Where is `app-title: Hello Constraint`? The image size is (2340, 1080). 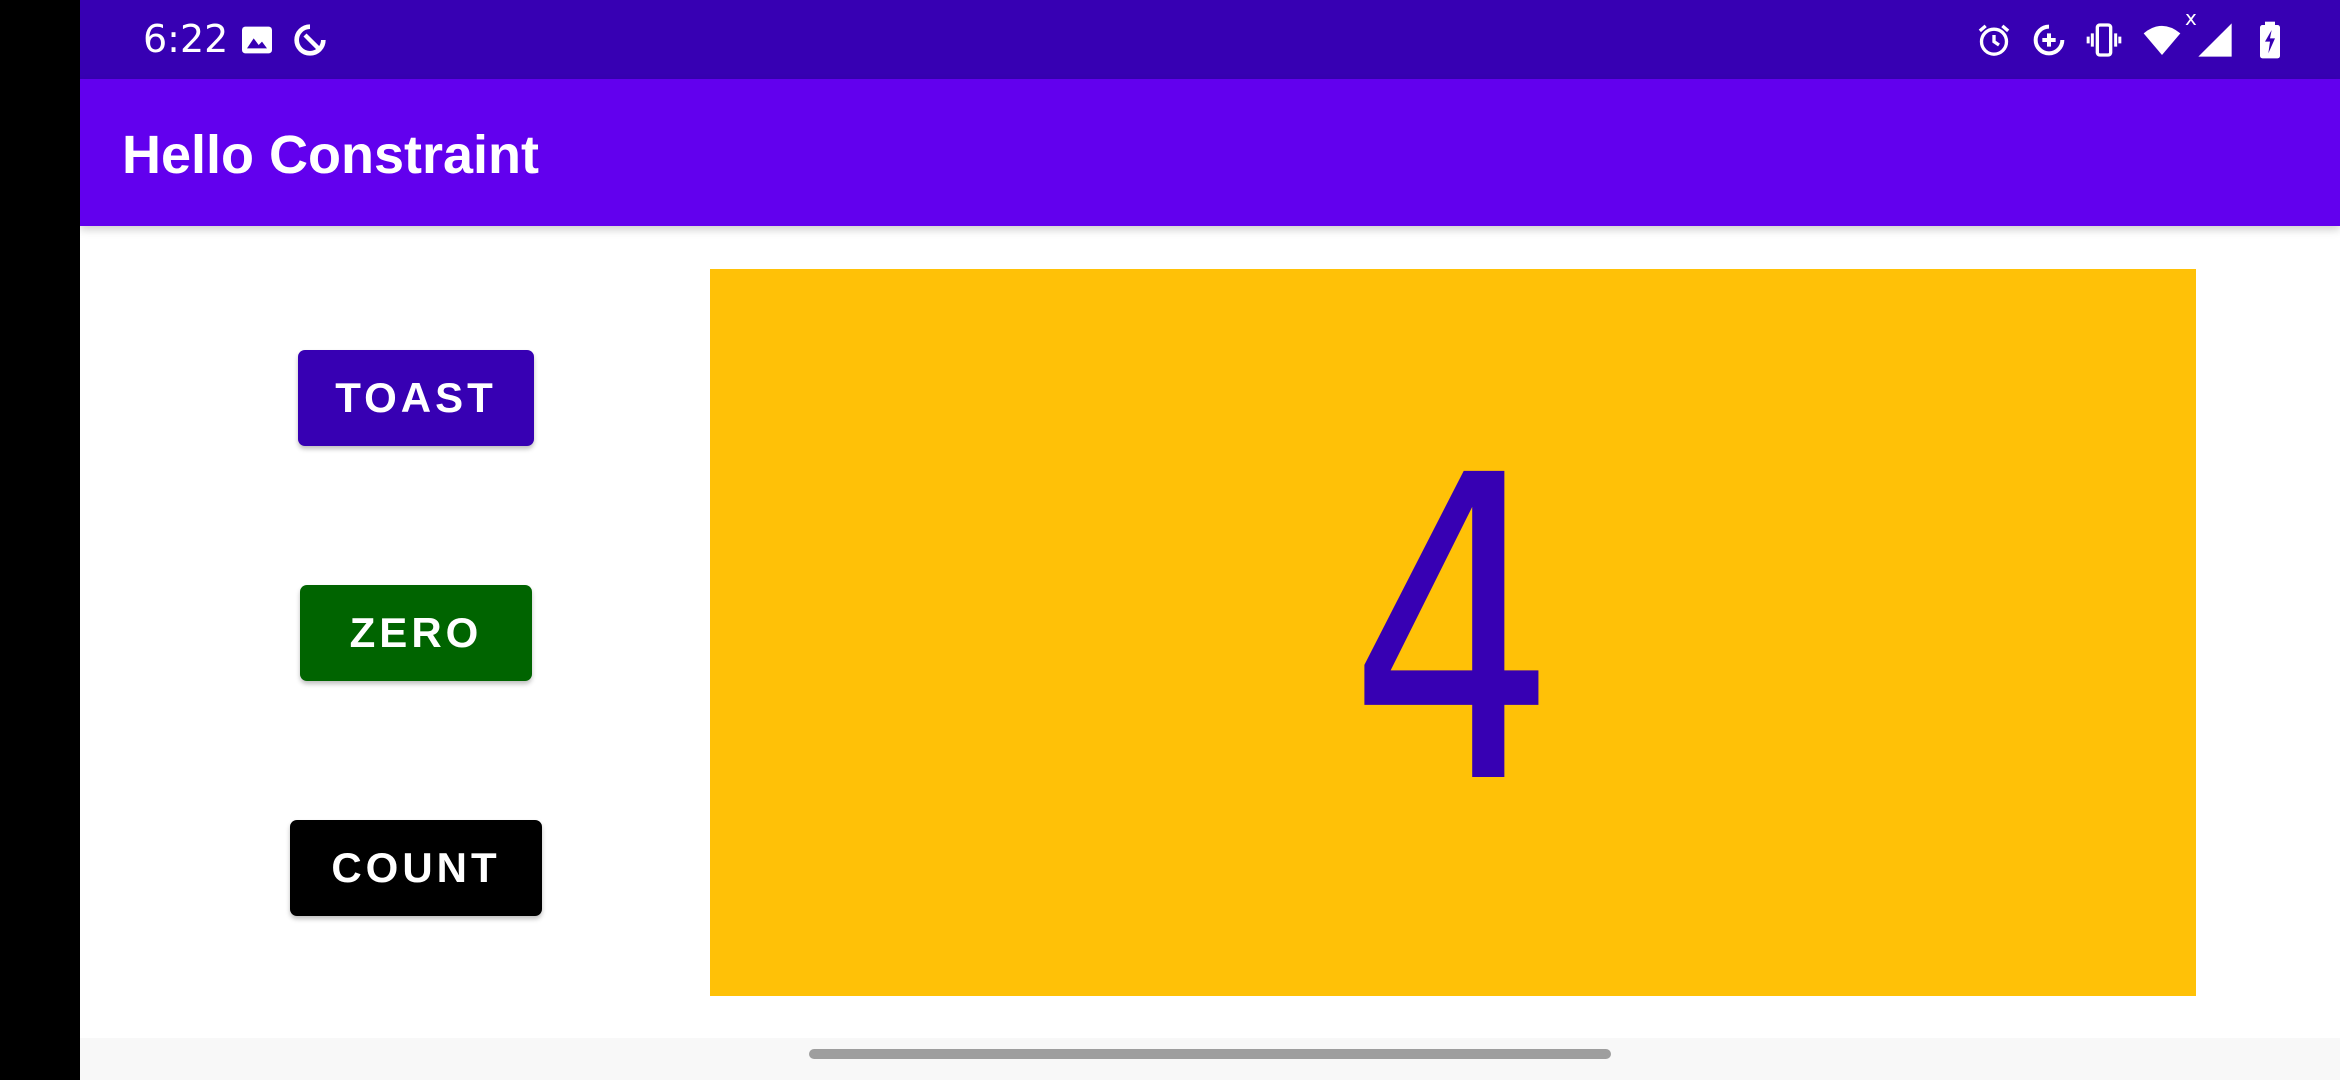 app-title: Hello Constraint is located at coordinates (331, 155).